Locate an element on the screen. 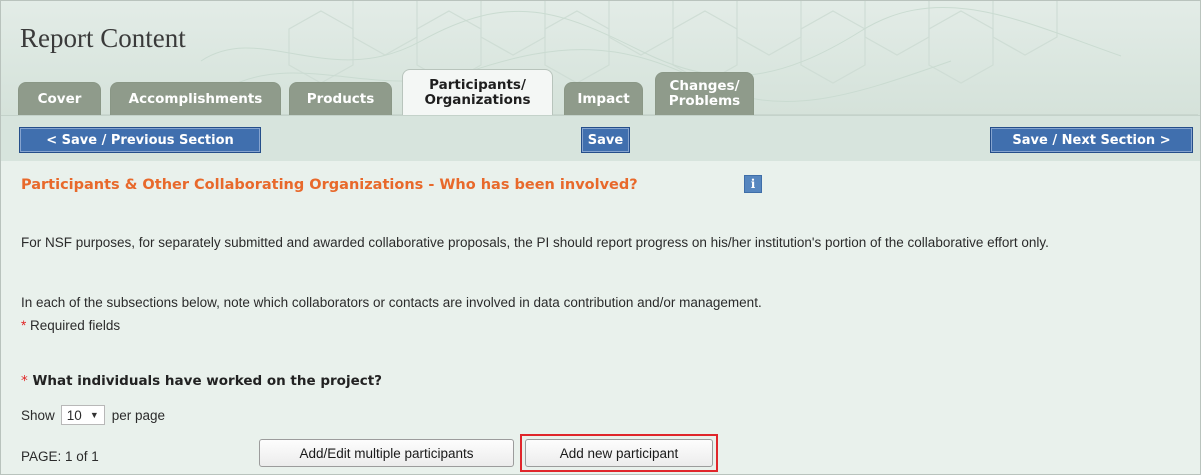 The height and width of the screenshot is (475, 1203). tab-cover: Cover is located at coordinates (59, 98).